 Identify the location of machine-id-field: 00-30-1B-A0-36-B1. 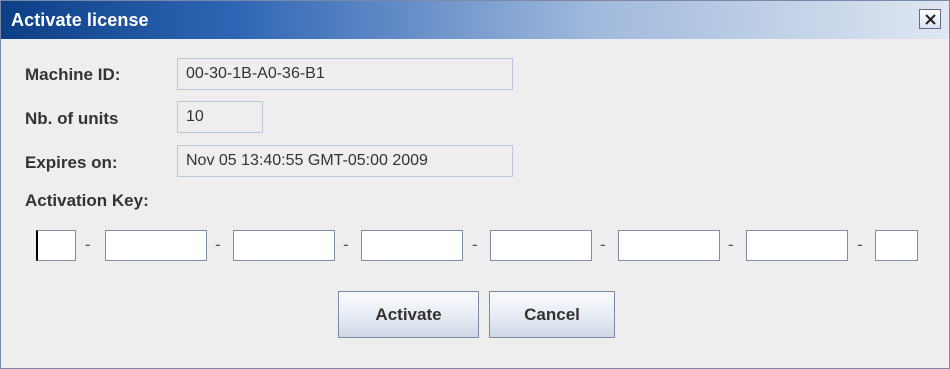
(345, 74).